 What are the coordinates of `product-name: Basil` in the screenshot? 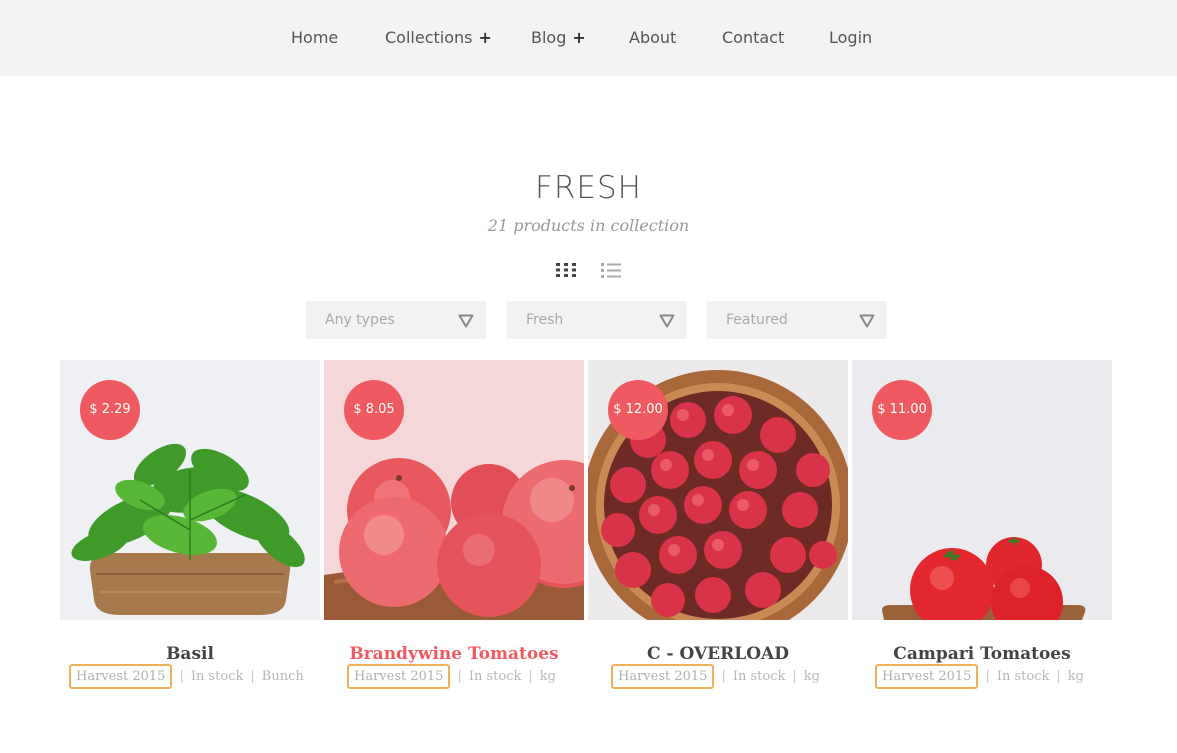 It's located at (190, 654).